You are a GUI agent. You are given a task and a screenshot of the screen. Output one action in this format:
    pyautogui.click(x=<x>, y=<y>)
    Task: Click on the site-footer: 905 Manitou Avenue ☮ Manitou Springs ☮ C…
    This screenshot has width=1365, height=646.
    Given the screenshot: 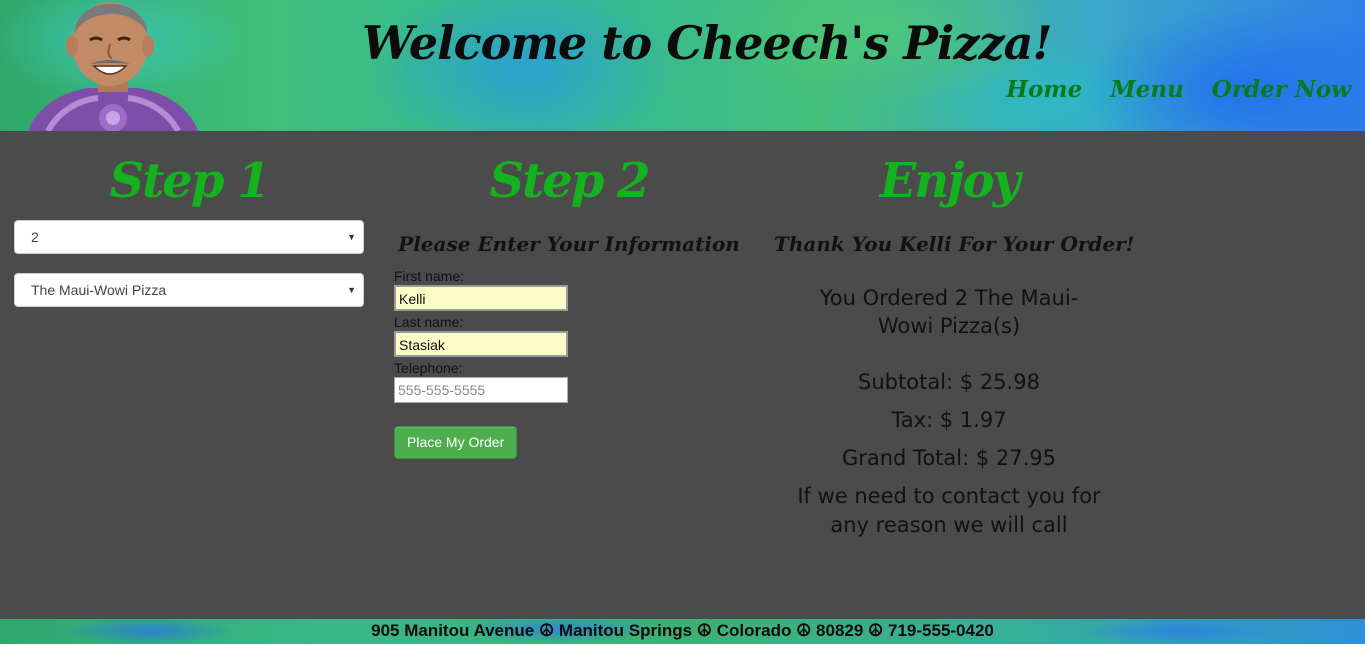 What is the action you would take?
    pyautogui.click(x=682, y=631)
    